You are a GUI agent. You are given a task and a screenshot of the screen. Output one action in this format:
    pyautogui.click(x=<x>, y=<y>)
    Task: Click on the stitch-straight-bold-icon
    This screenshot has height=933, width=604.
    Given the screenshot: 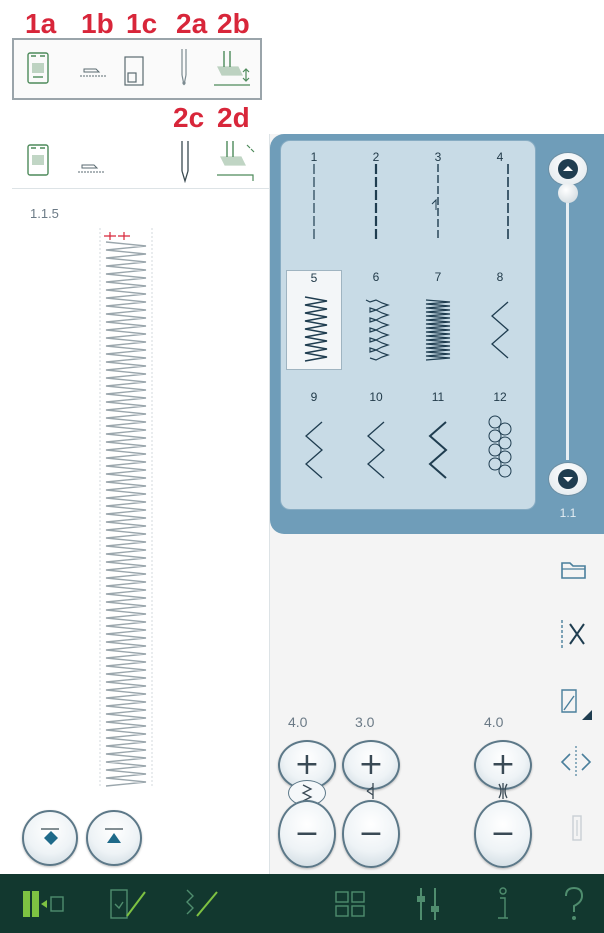 What is the action you would take?
    pyautogui.click(x=376, y=202)
    